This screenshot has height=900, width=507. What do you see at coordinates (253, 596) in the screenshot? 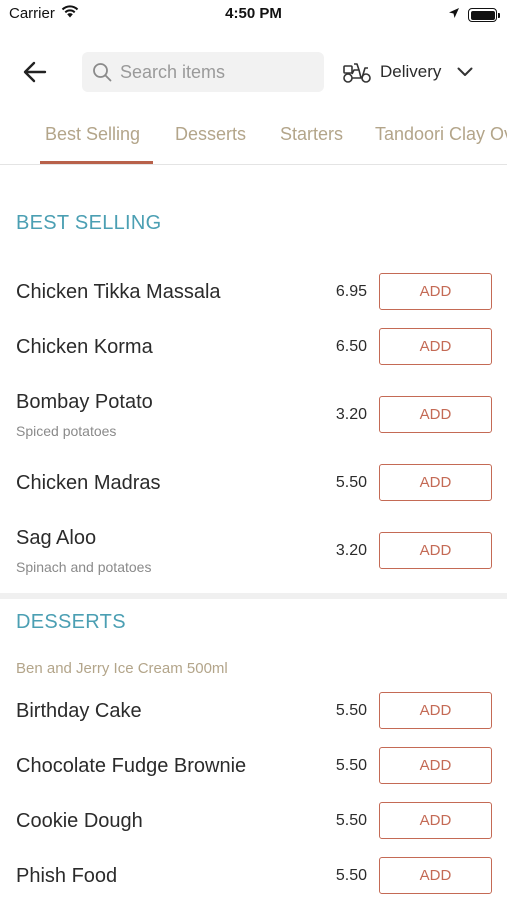
I see `section-divider` at bounding box center [253, 596].